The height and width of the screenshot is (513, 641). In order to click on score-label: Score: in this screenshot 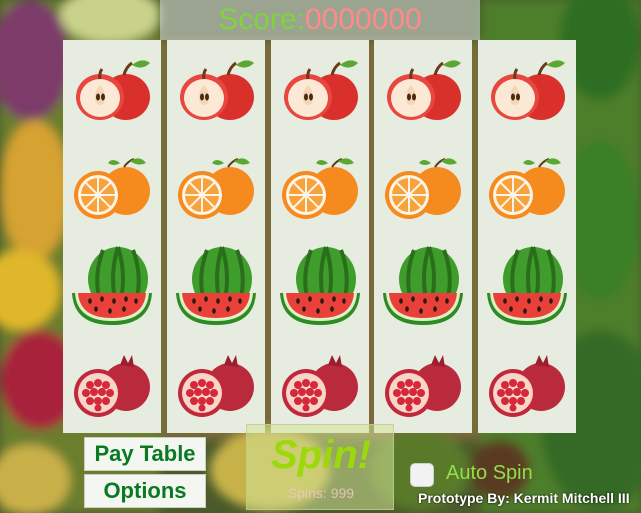, I will do `click(261, 19)`.